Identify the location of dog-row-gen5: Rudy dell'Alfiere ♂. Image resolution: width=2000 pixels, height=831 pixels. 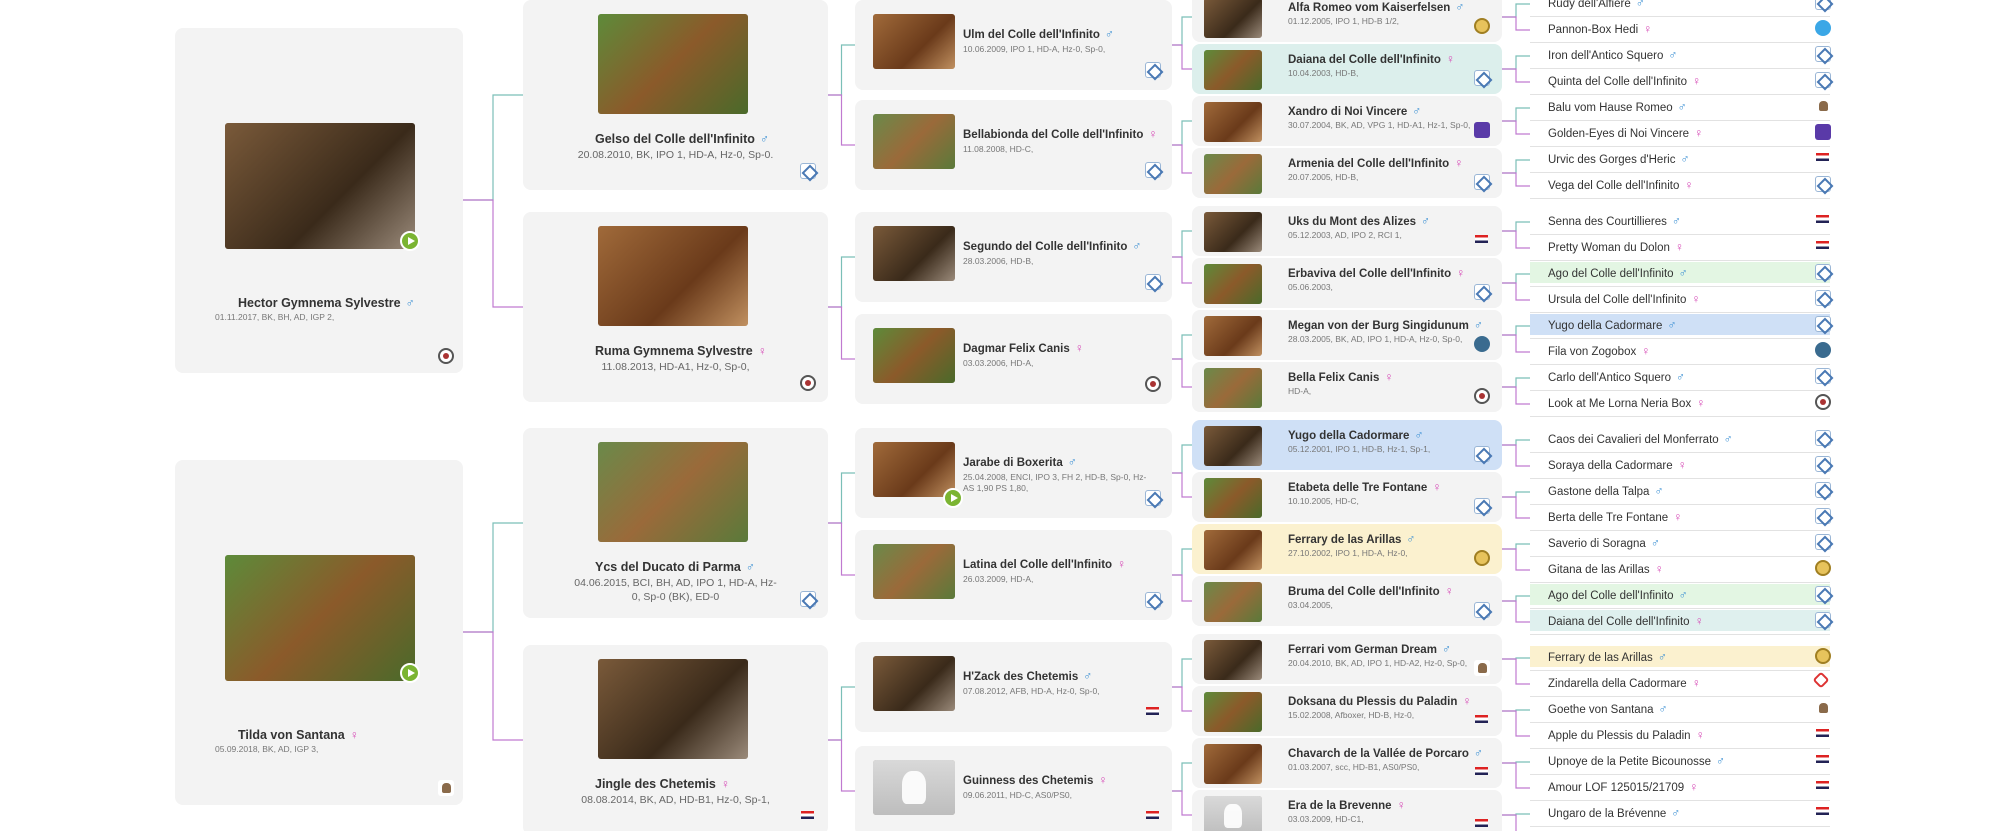
(1680, 6).